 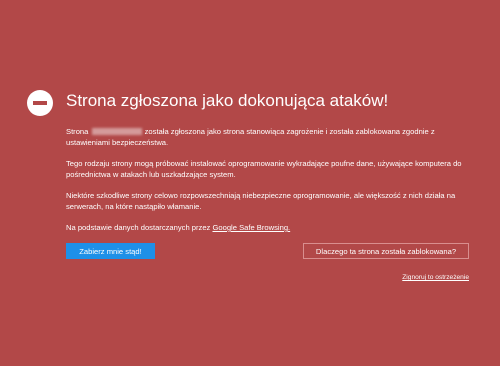 I want to click on safe-browsing-link: Google Safe Browsing., so click(x=251, y=227).